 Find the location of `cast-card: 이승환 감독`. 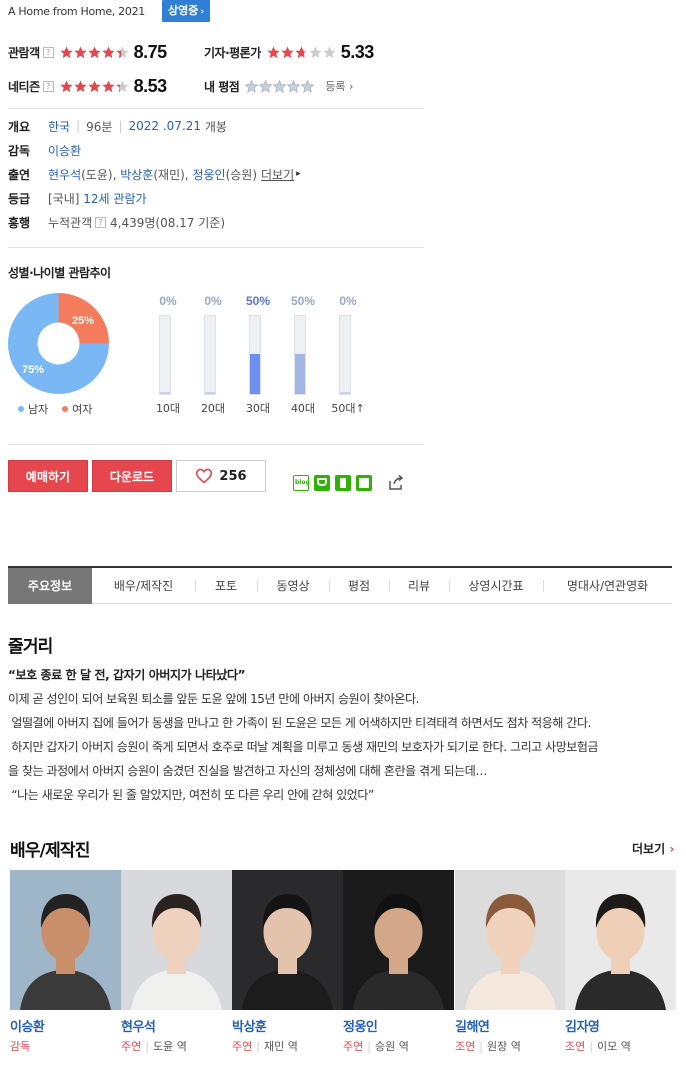

cast-card: 이승환 감독 is located at coordinates (65, 962).